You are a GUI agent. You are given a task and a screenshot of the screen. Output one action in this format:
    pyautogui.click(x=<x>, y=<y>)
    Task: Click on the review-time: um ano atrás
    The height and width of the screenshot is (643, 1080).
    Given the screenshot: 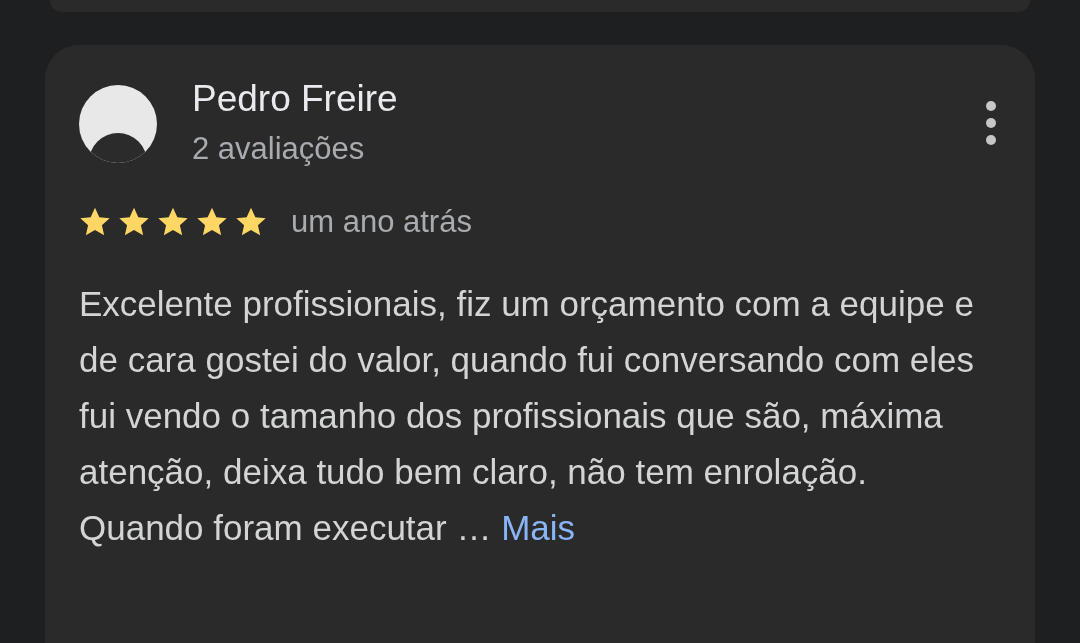 What is the action you would take?
    pyautogui.click(x=381, y=222)
    